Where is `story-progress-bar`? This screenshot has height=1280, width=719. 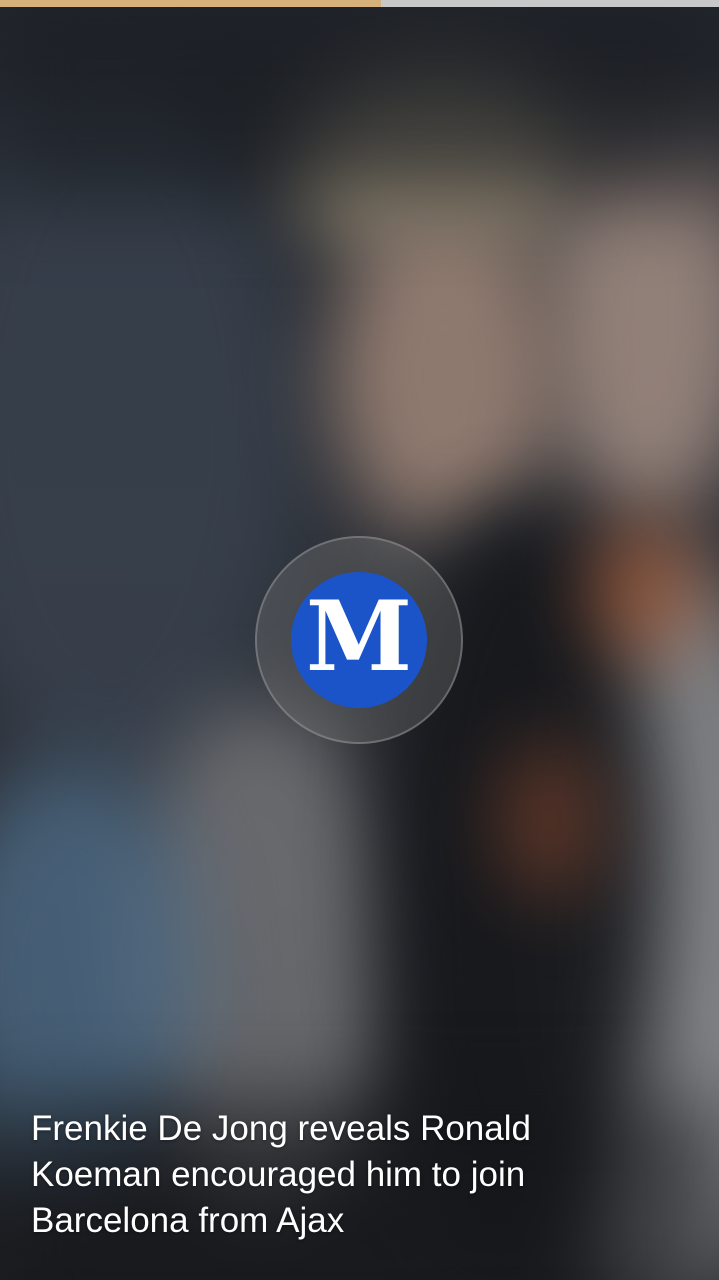
story-progress-bar is located at coordinates (359, 3).